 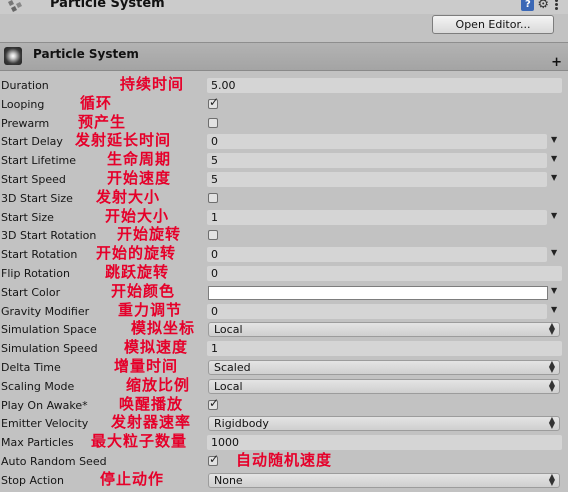 What do you see at coordinates (39, 255) in the screenshot?
I see `property-label: Start Rotation` at bounding box center [39, 255].